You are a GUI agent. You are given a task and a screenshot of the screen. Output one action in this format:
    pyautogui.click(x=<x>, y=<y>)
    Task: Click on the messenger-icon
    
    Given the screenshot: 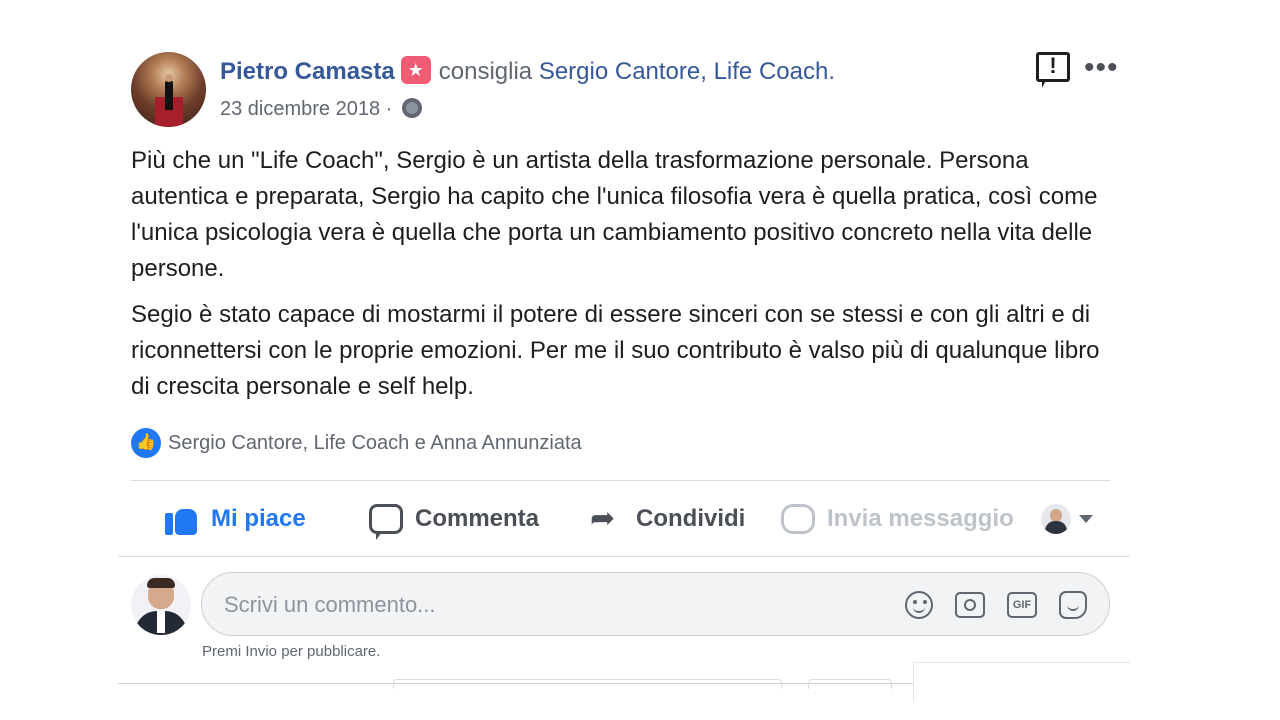 What is the action you would take?
    pyautogui.click(x=798, y=519)
    